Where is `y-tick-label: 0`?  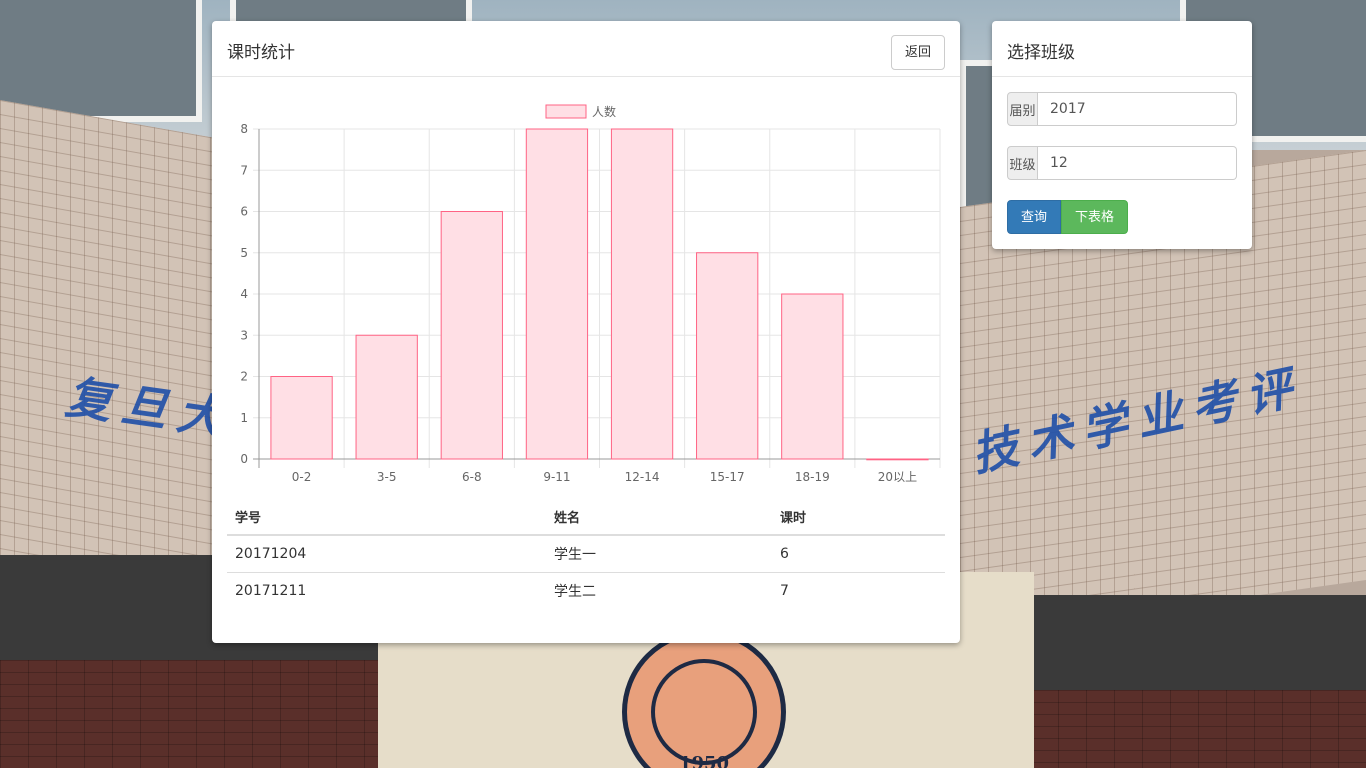
y-tick-label: 0 is located at coordinates (244, 459).